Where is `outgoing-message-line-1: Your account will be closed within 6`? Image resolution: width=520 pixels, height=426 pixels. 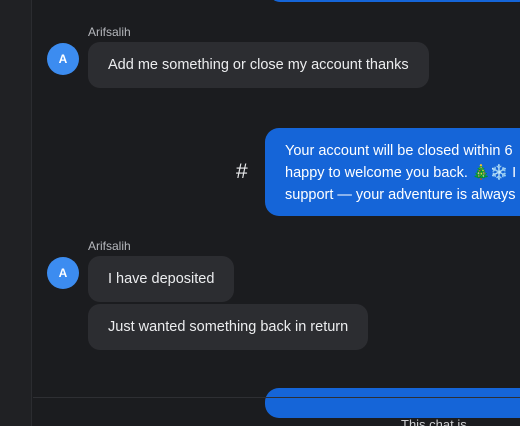
outgoing-message-line-1: Your account will be closed within 6 is located at coordinates (399, 151).